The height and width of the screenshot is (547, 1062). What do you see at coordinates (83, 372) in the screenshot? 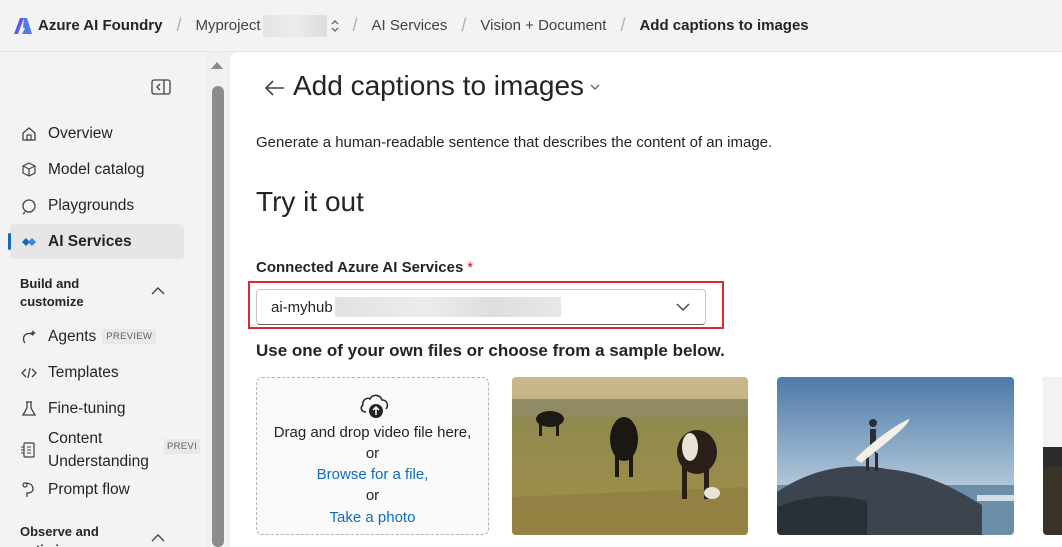
I see `sidebar-item-label: Templates` at bounding box center [83, 372].